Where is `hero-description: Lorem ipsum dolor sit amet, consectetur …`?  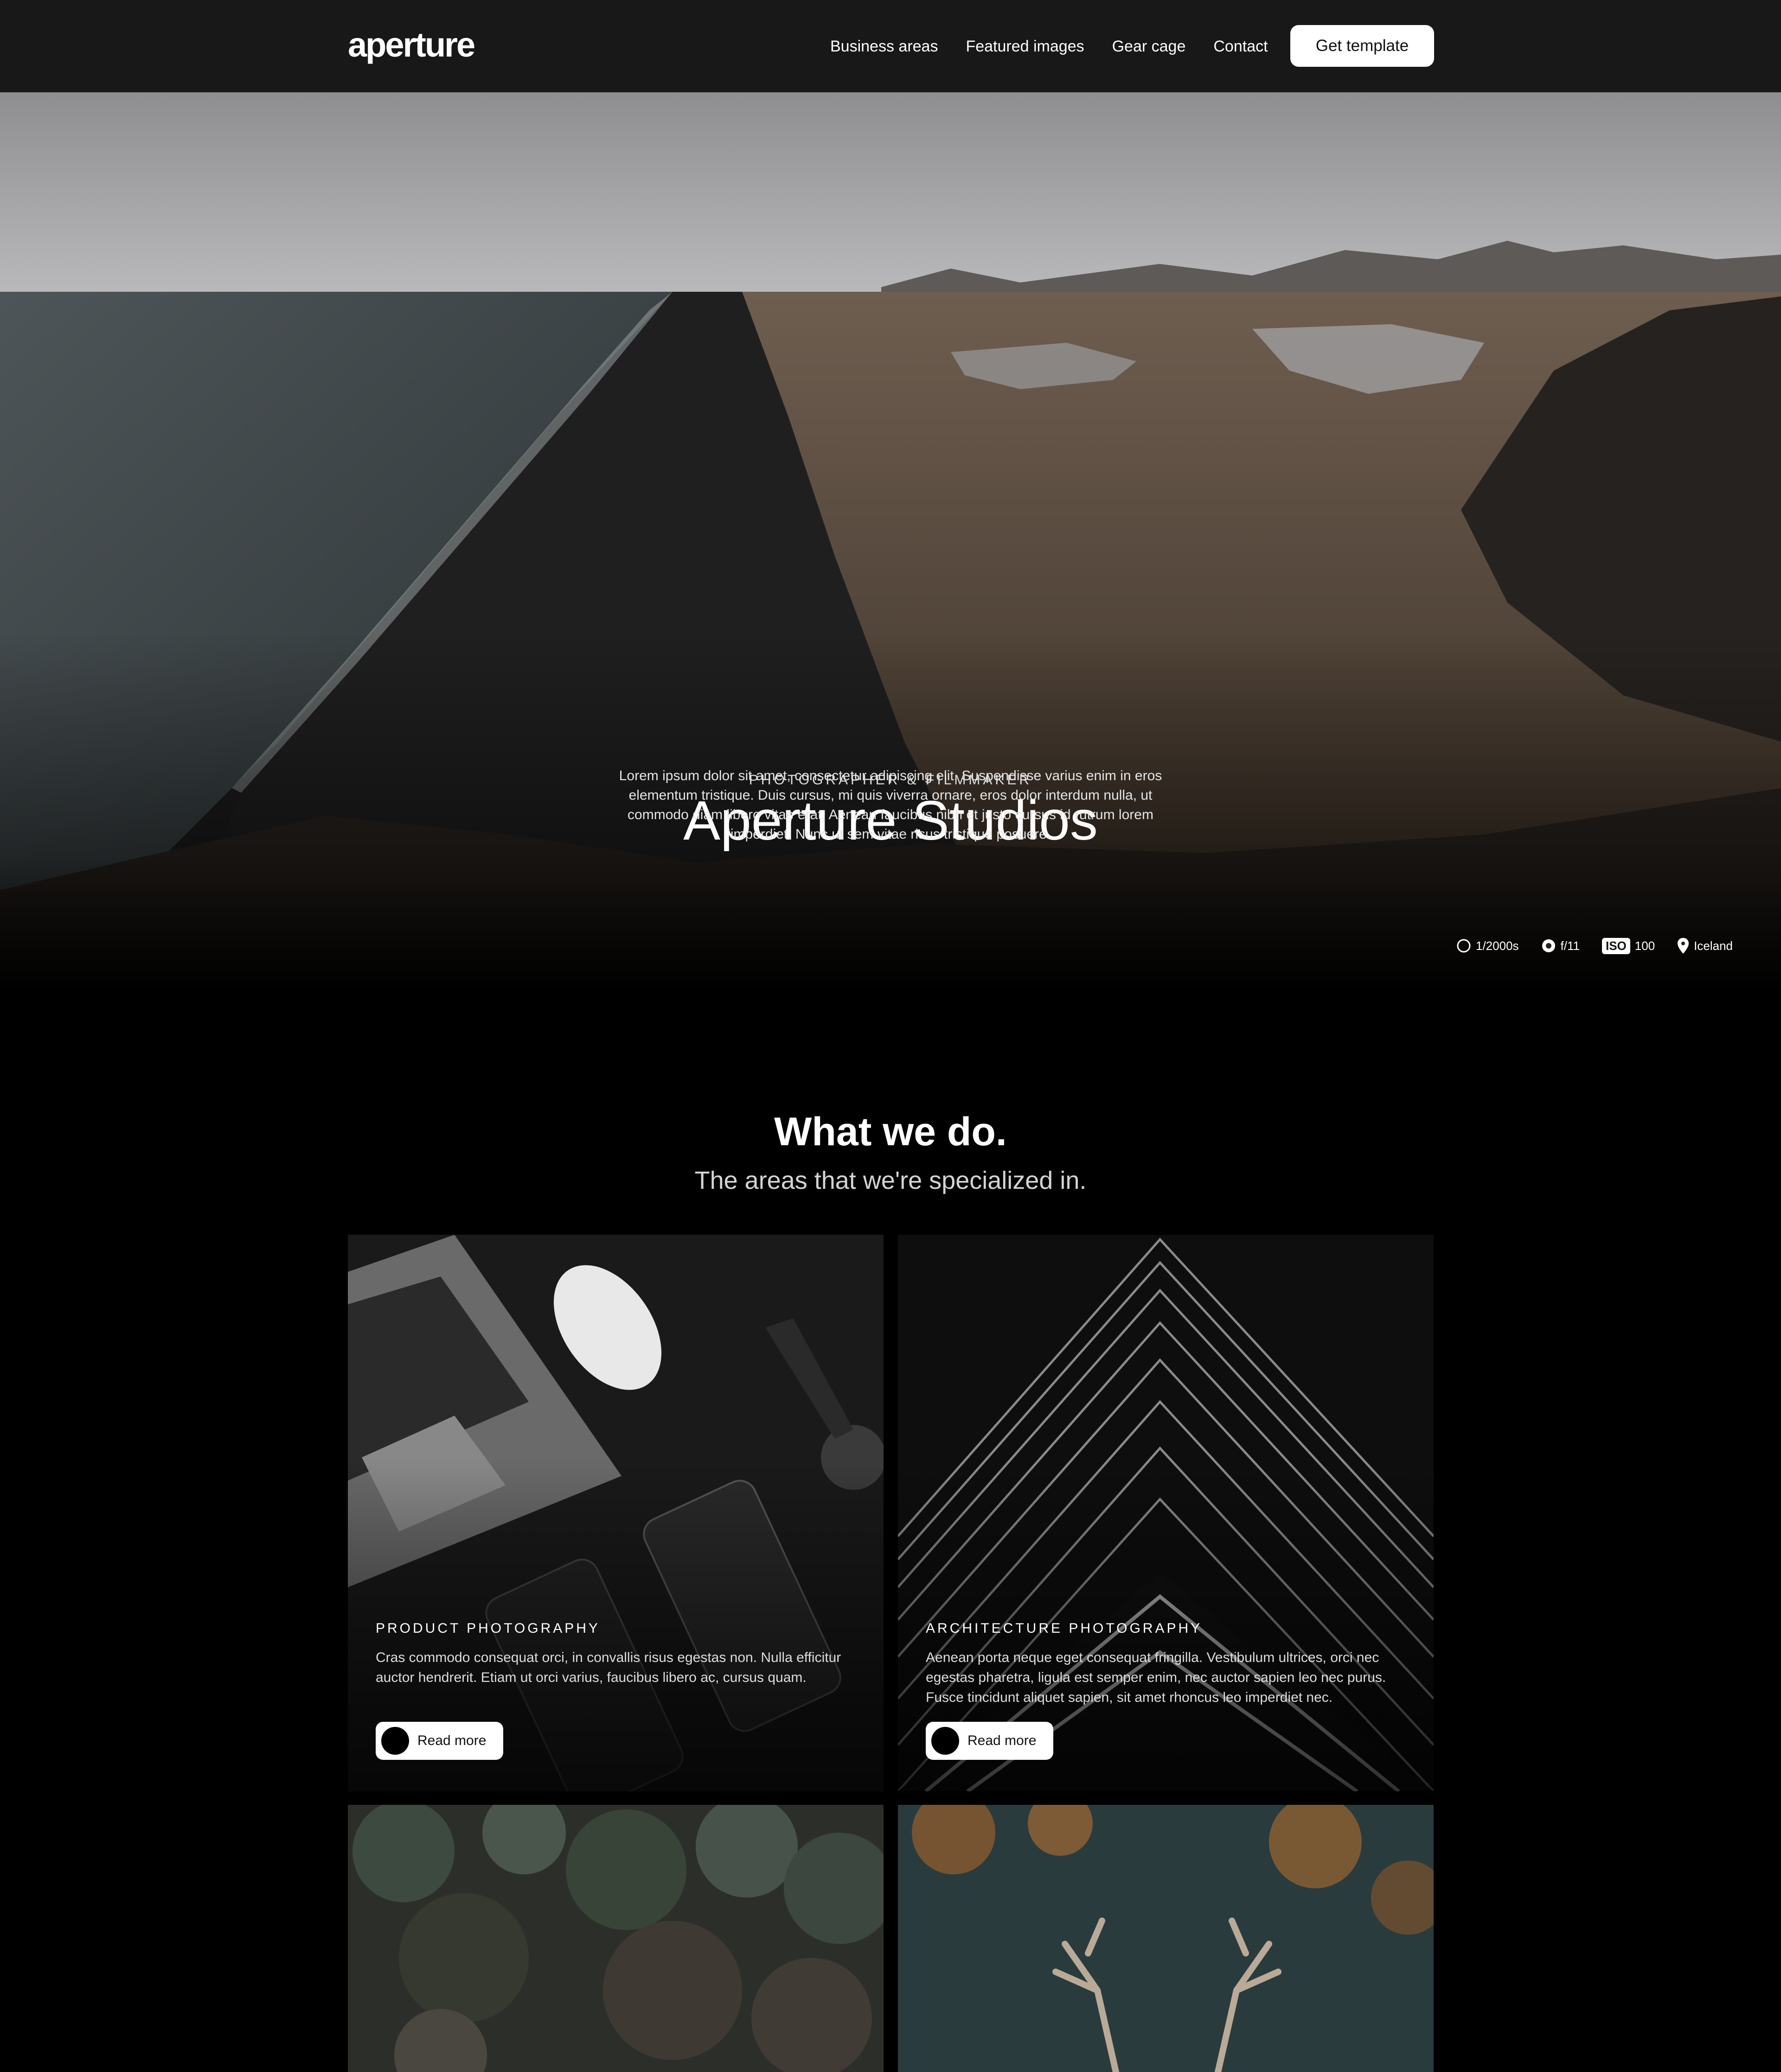
hero-description: Lorem ipsum dolor sit amet, consectetur … is located at coordinates (890, 805).